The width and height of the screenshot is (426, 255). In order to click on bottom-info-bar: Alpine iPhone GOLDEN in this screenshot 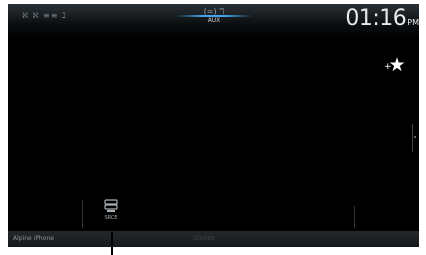, I will do `click(213, 239)`.